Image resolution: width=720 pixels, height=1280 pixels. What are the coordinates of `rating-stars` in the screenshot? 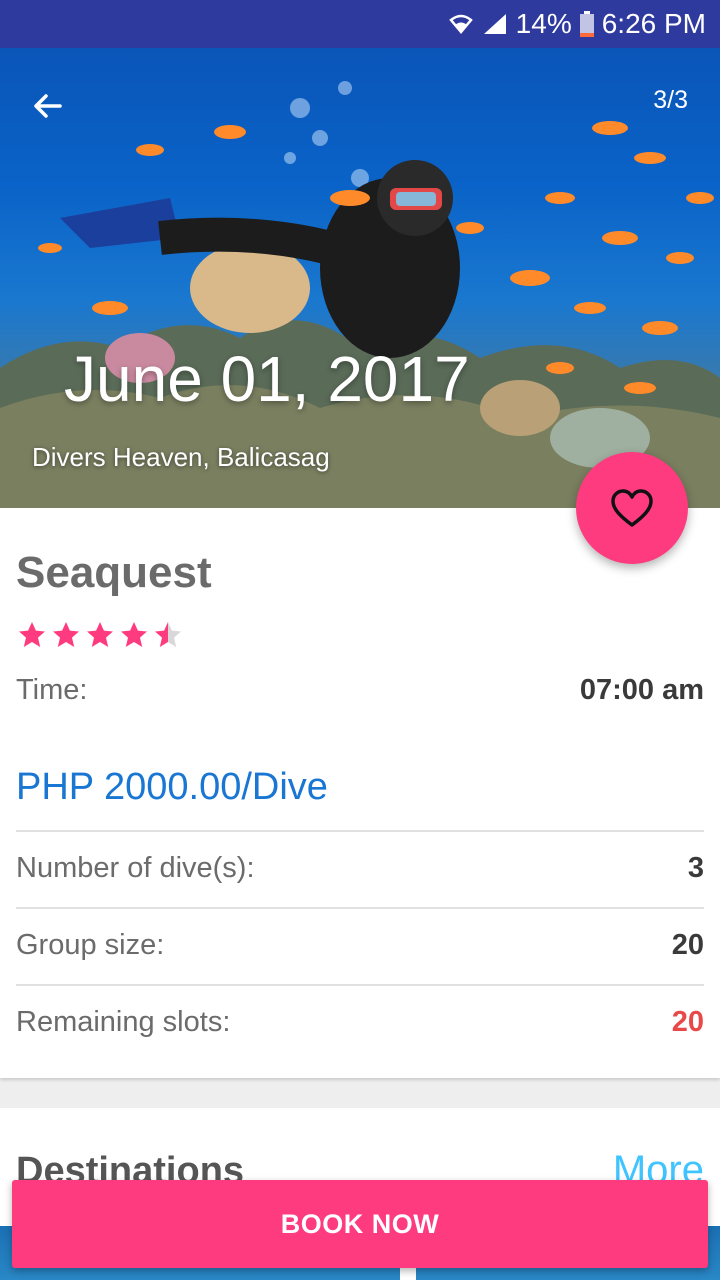 It's located at (101, 635).